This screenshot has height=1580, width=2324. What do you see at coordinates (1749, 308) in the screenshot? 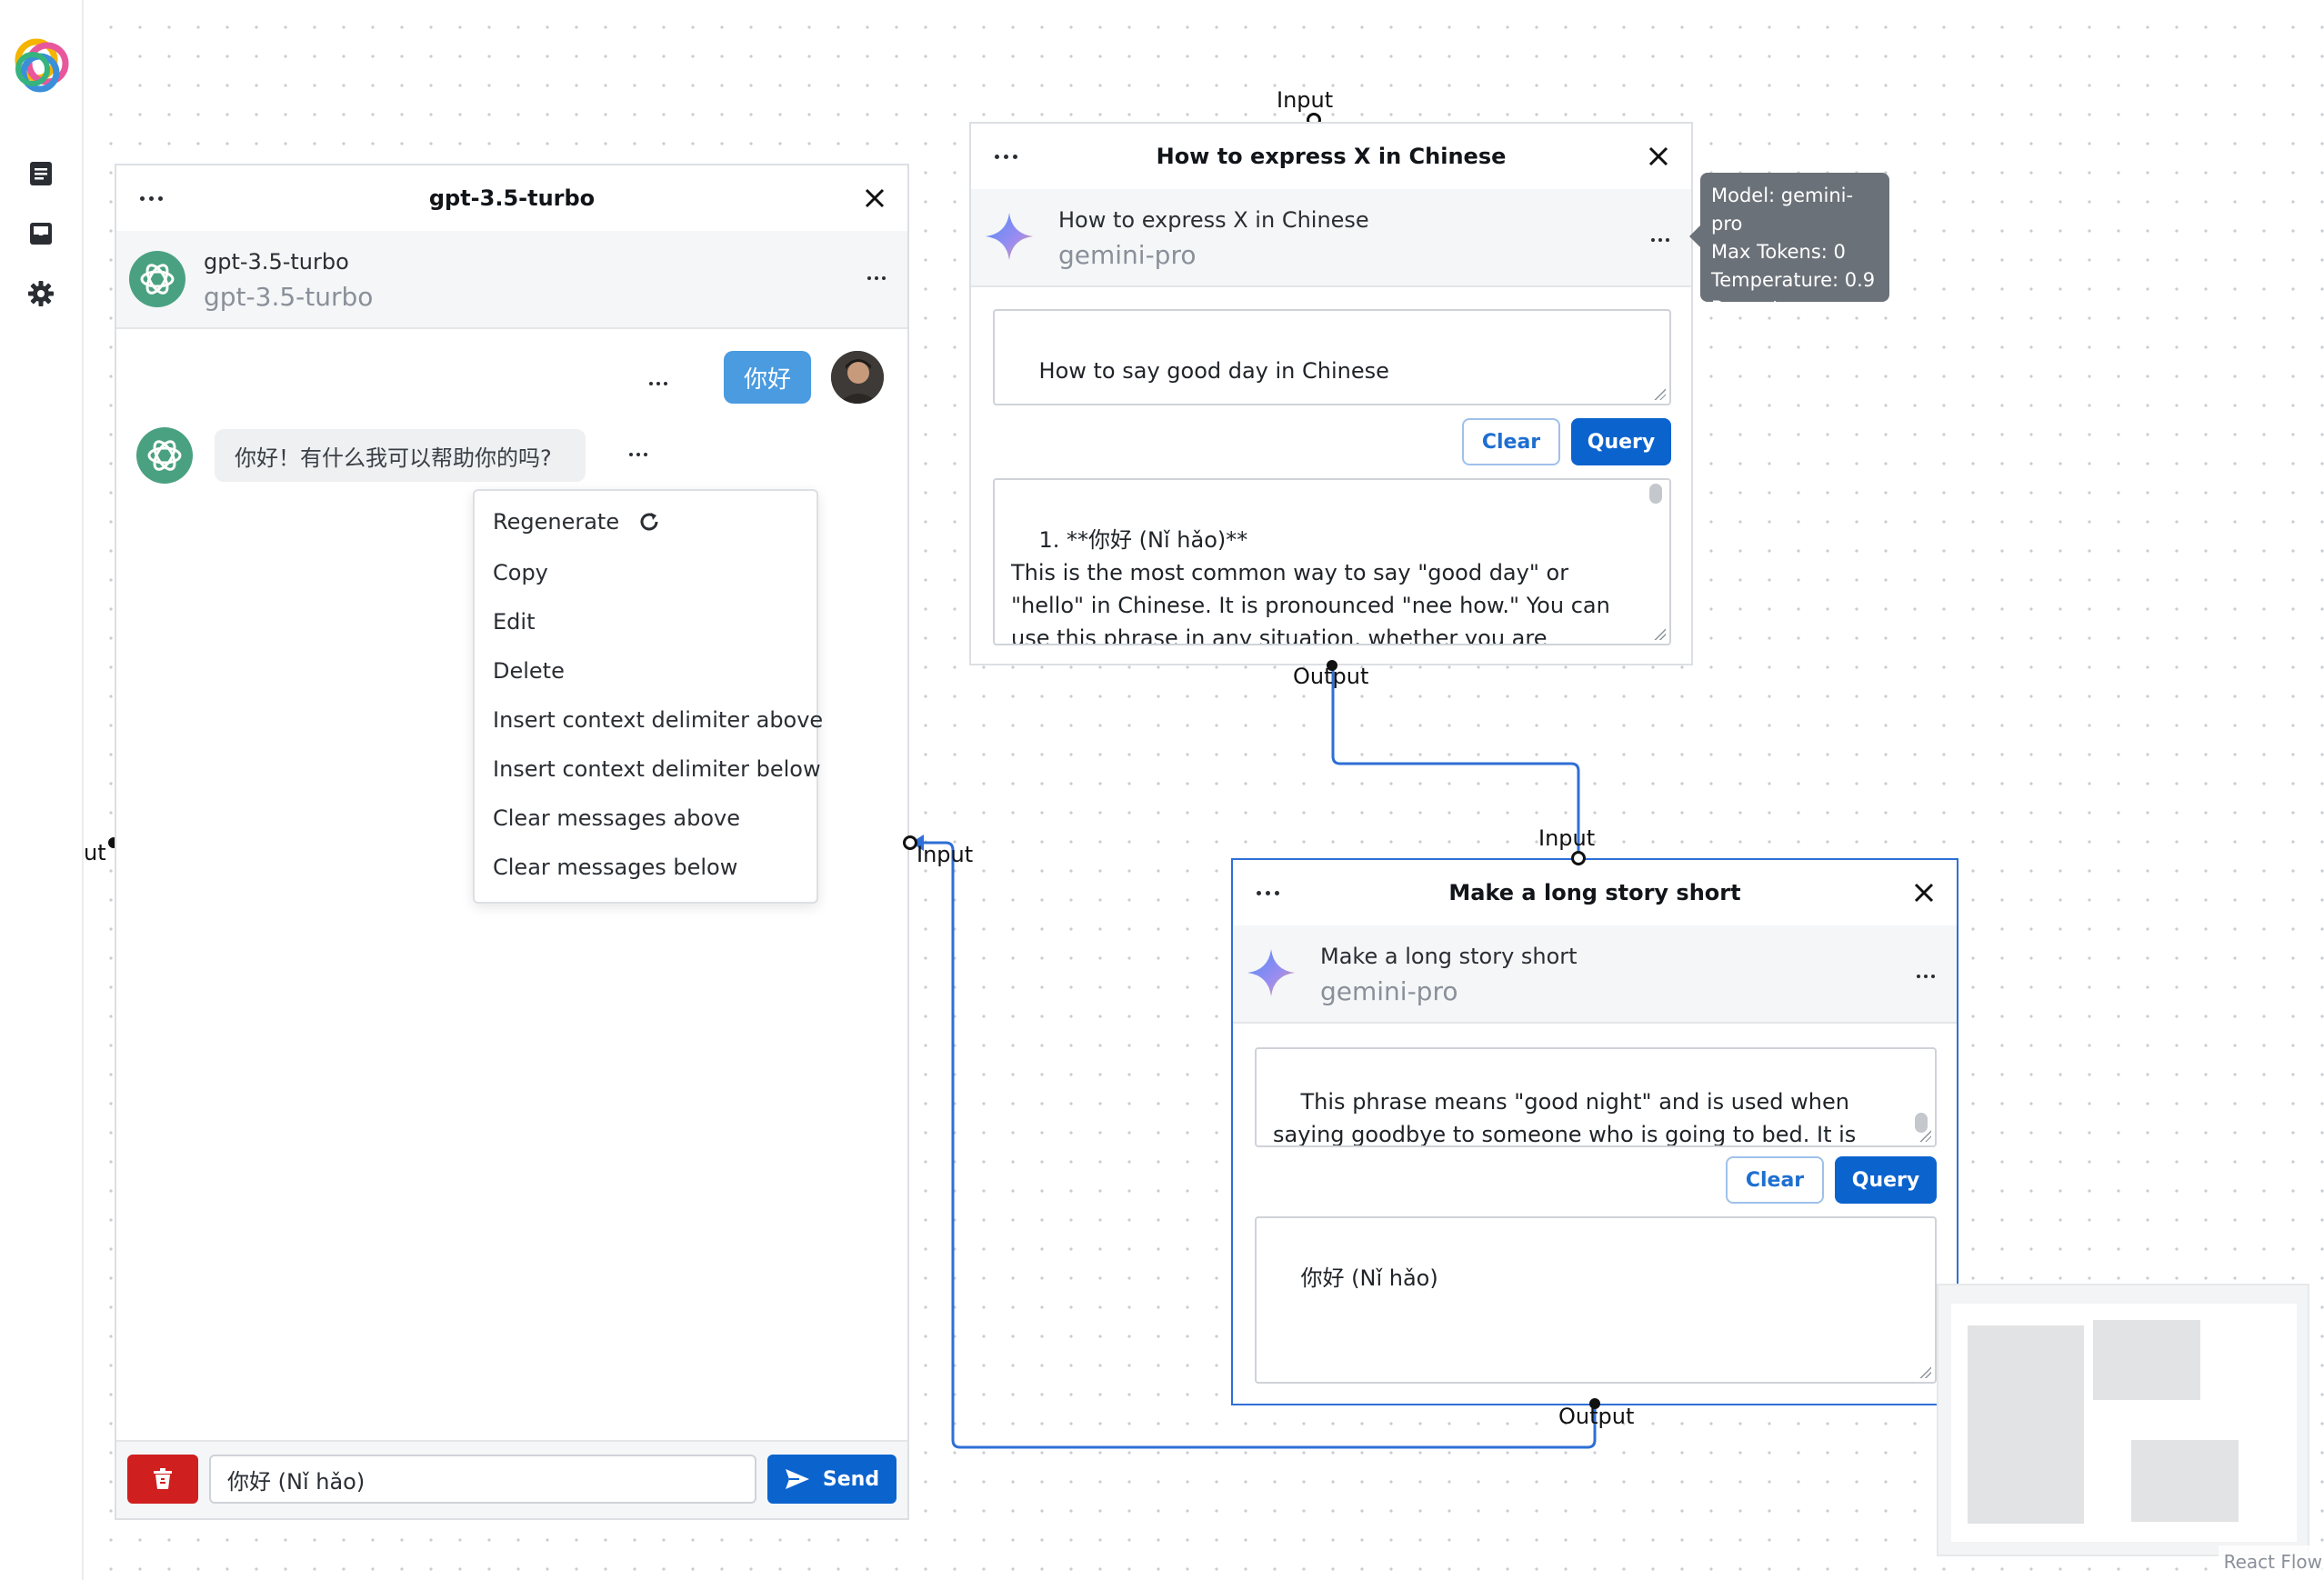
I see `tooltip-prompt: Prompt:` at bounding box center [1749, 308].